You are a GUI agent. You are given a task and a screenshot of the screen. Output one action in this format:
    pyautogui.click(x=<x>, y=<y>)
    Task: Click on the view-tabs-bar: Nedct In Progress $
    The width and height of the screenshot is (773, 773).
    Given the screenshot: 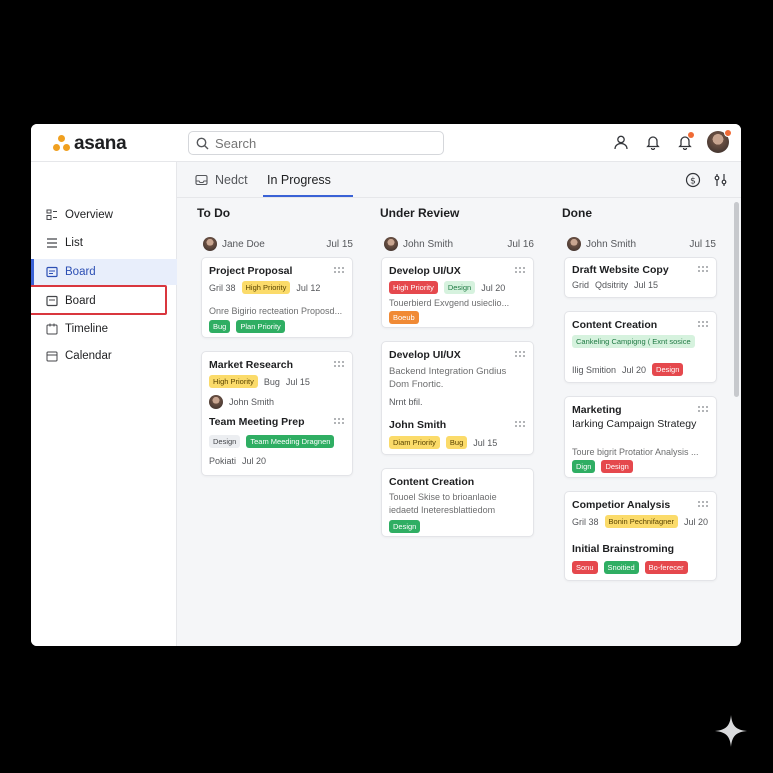 What is the action you would take?
    pyautogui.click(x=459, y=180)
    